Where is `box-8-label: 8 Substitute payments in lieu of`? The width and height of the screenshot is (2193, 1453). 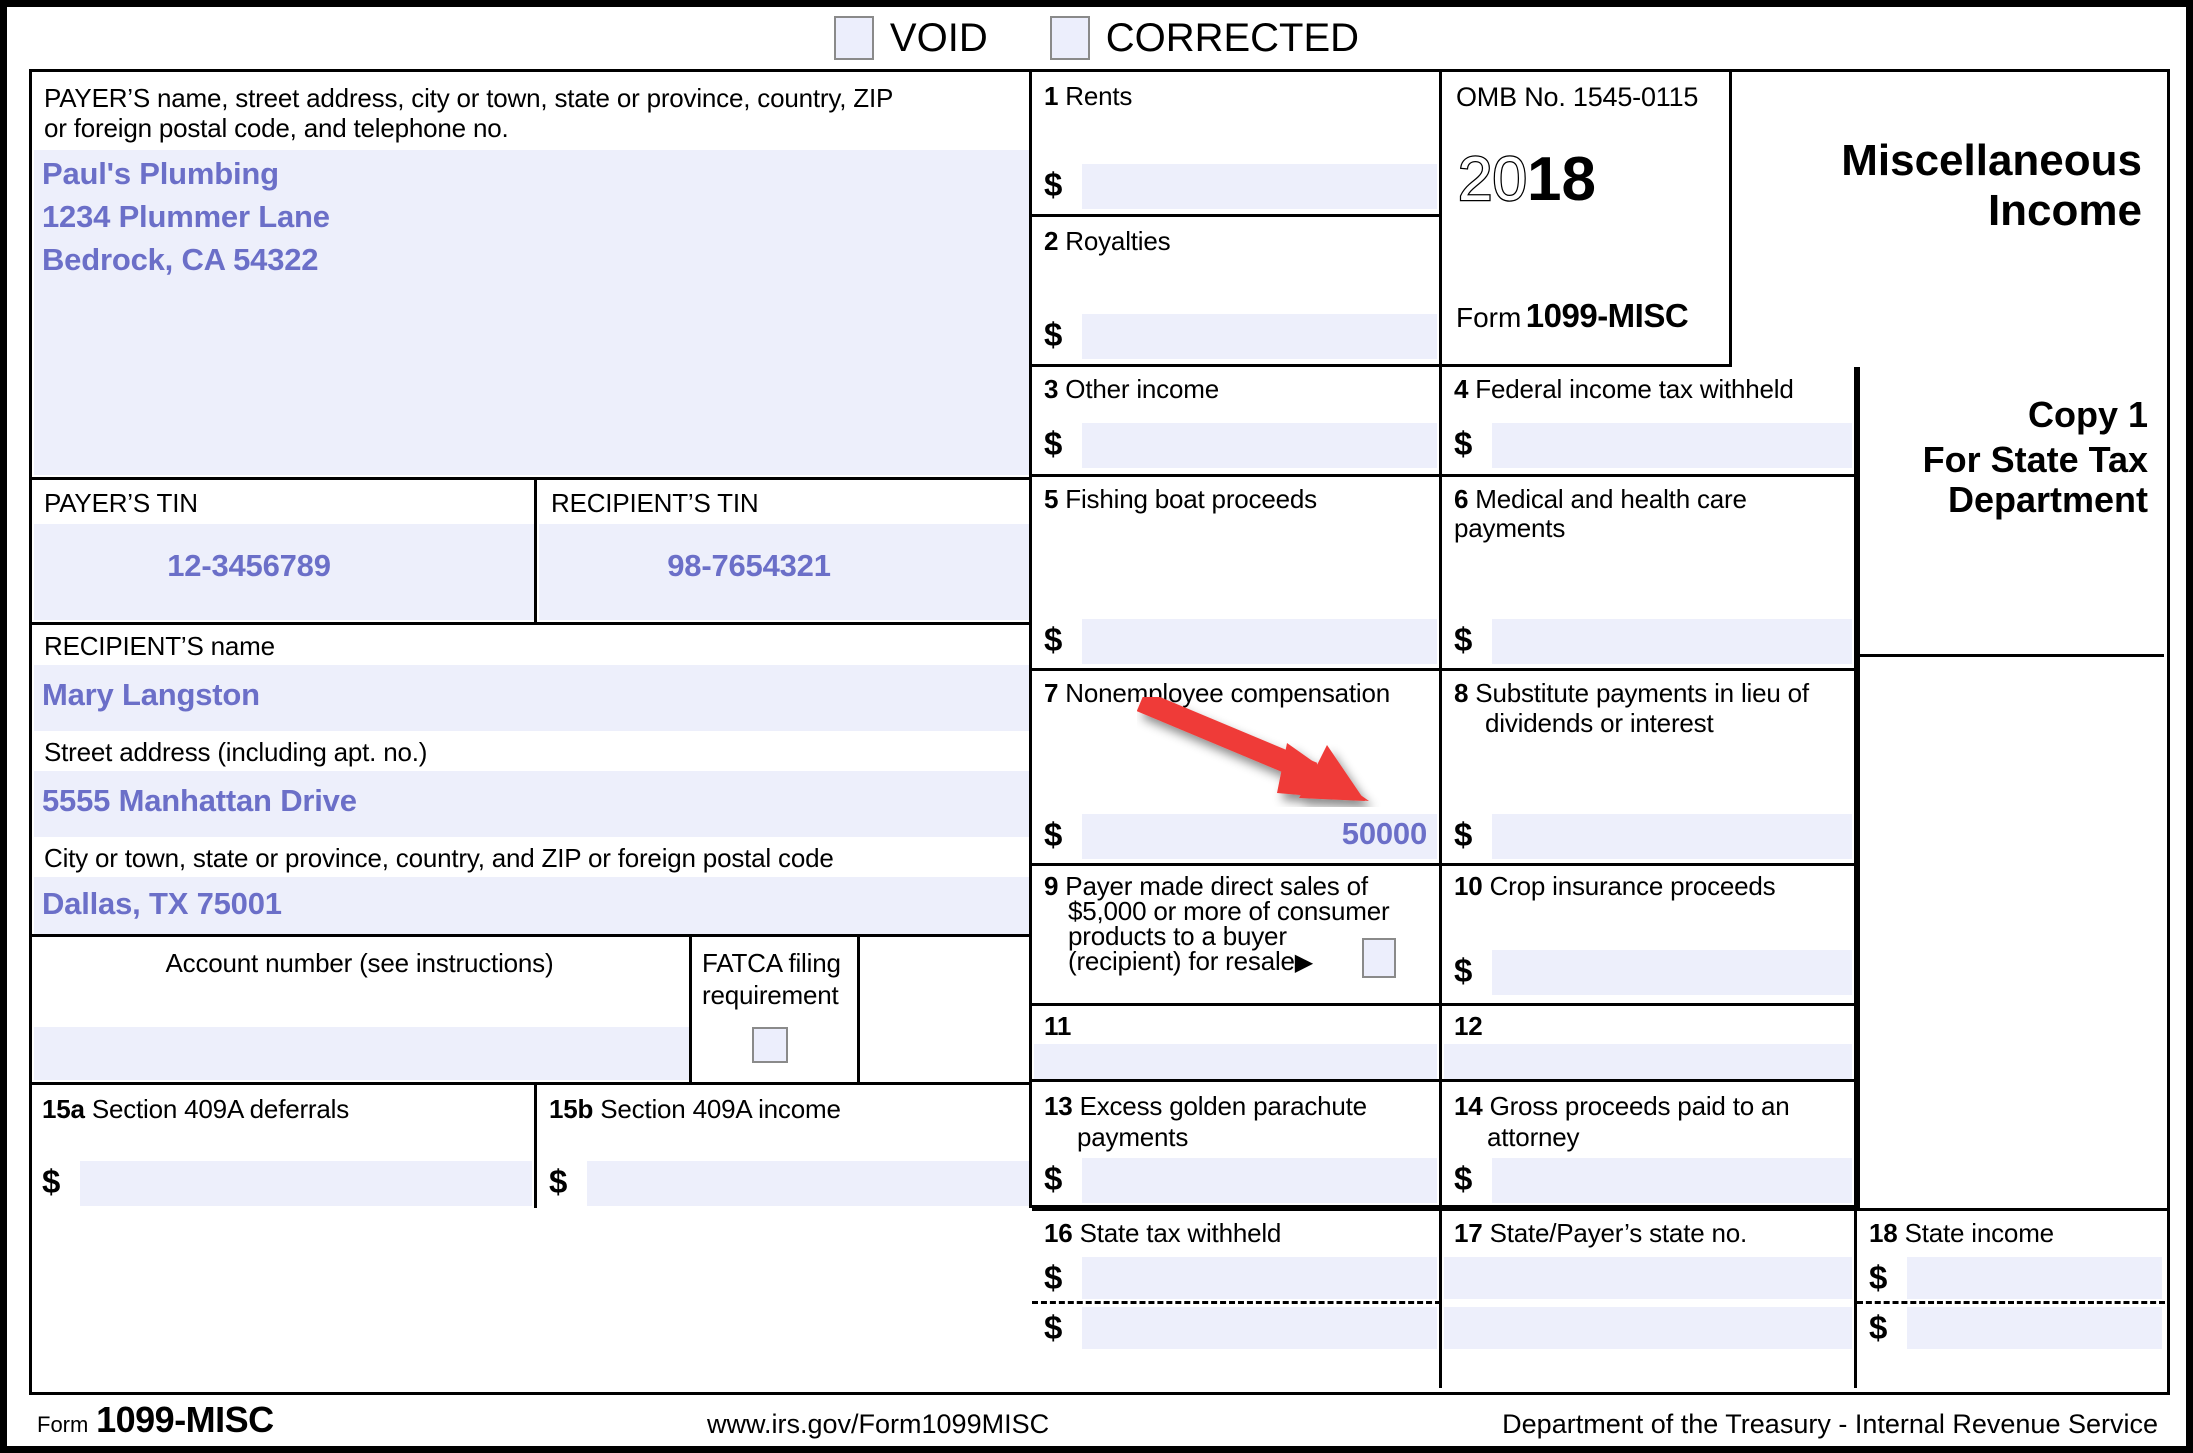 box-8-label: 8 Substitute payments in lieu of is located at coordinates (1631, 693).